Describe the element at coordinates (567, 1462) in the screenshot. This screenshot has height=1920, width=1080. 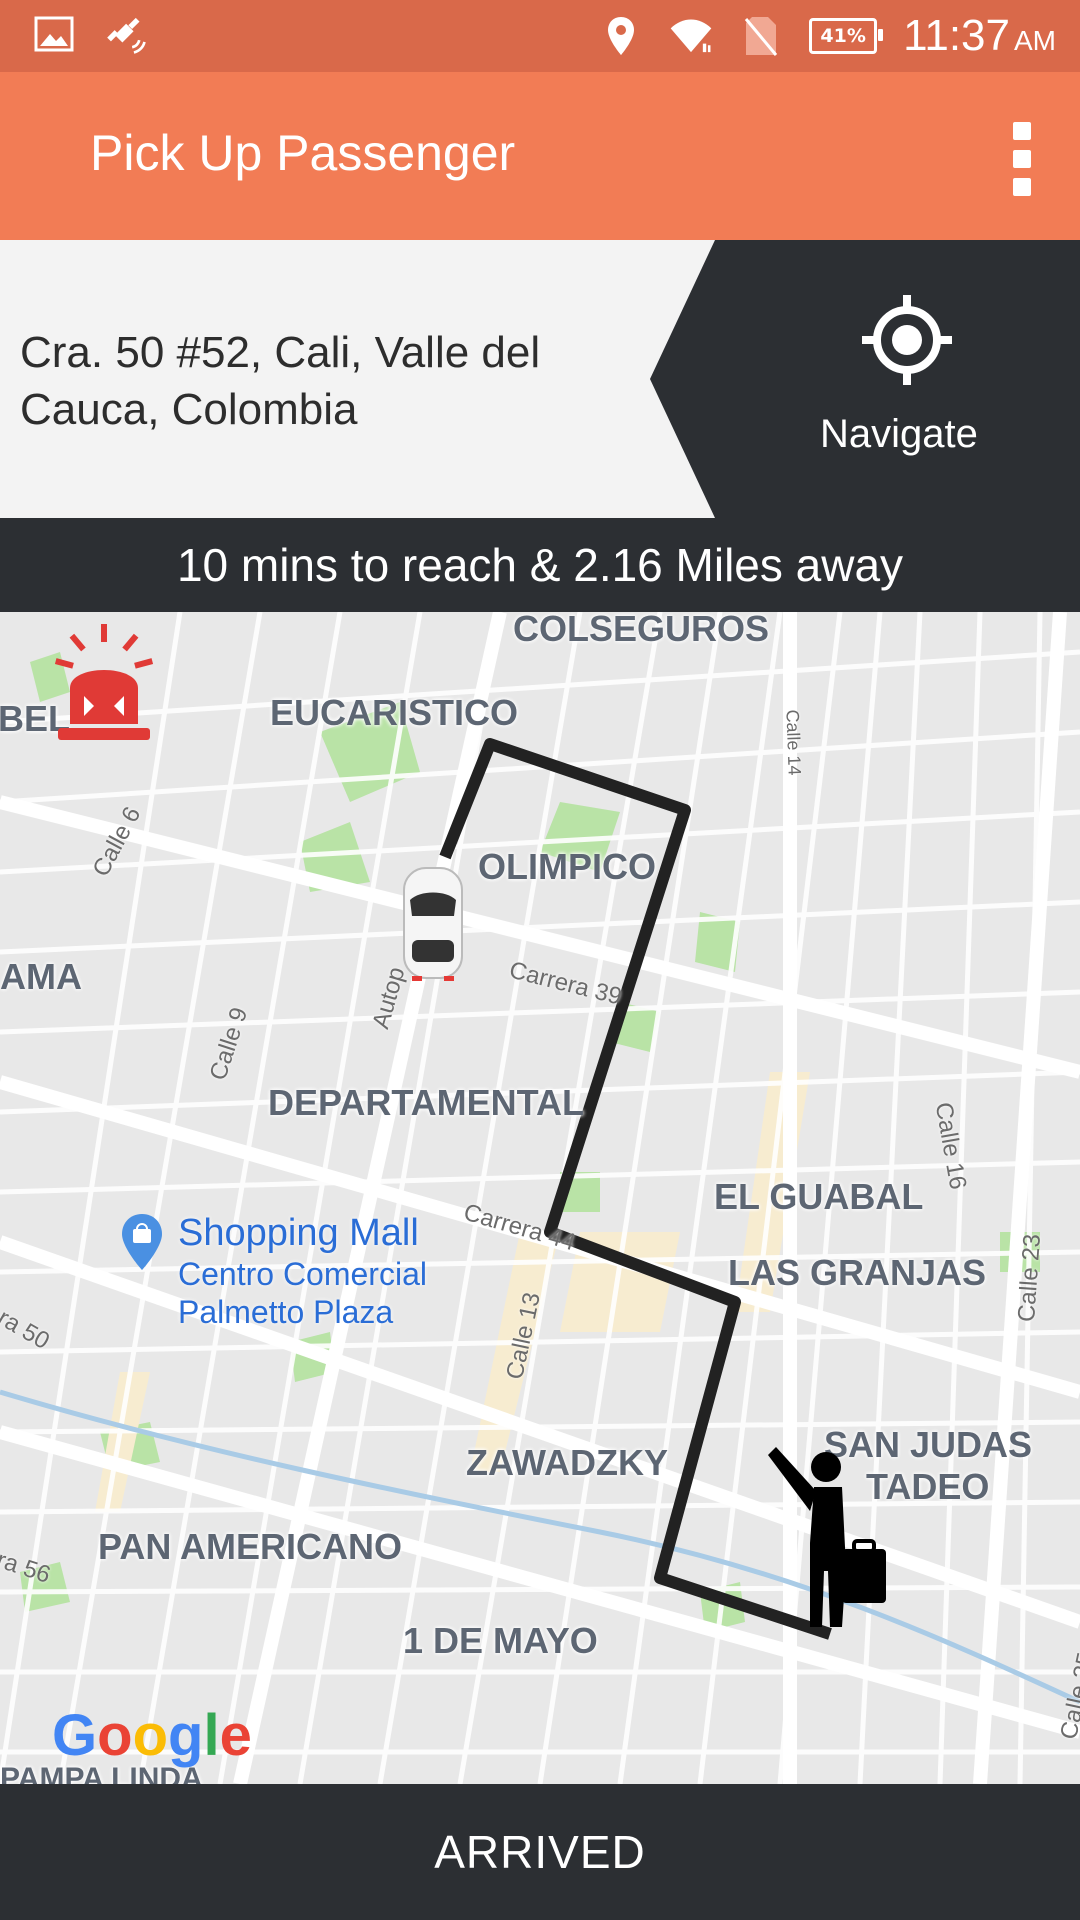
I see `map-label-zawadzky: ZAWADZKY` at that location.